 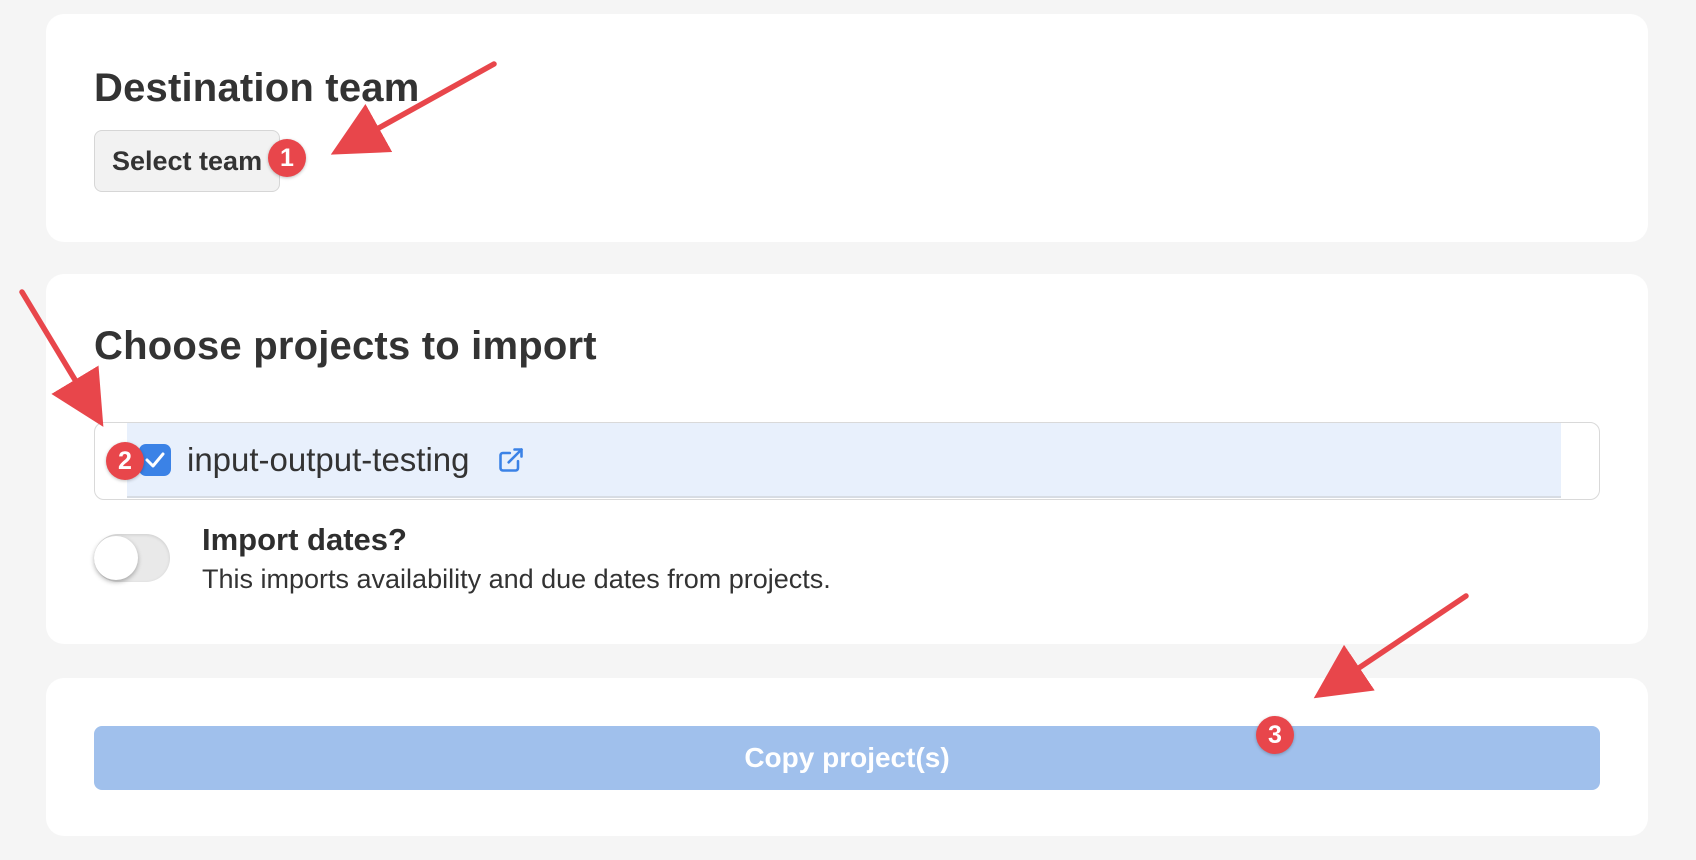 What do you see at coordinates (345, 346) in the screenshot?
I see `choose-projects-title: Choose projects to import` at bounding box center [345, 346].